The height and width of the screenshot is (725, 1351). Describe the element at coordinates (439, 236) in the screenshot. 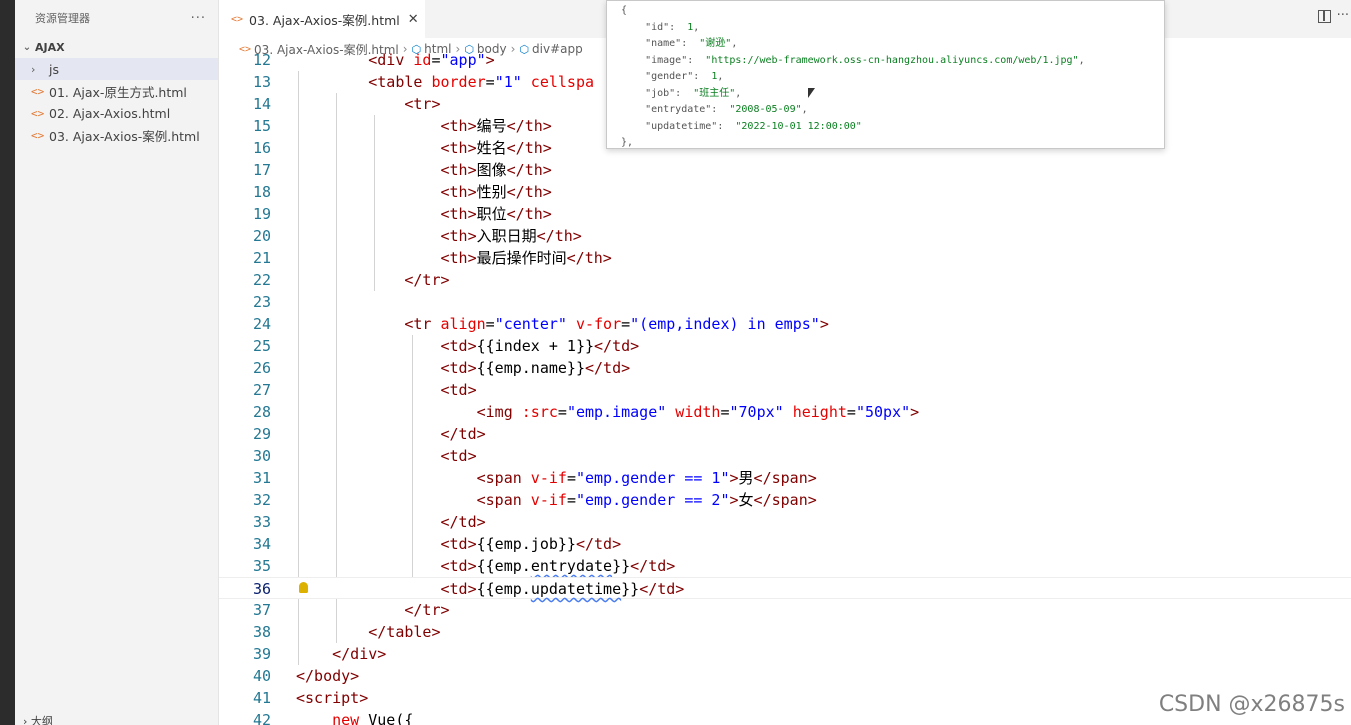

I see `code-text: <th>入职日期</th>` at that location.